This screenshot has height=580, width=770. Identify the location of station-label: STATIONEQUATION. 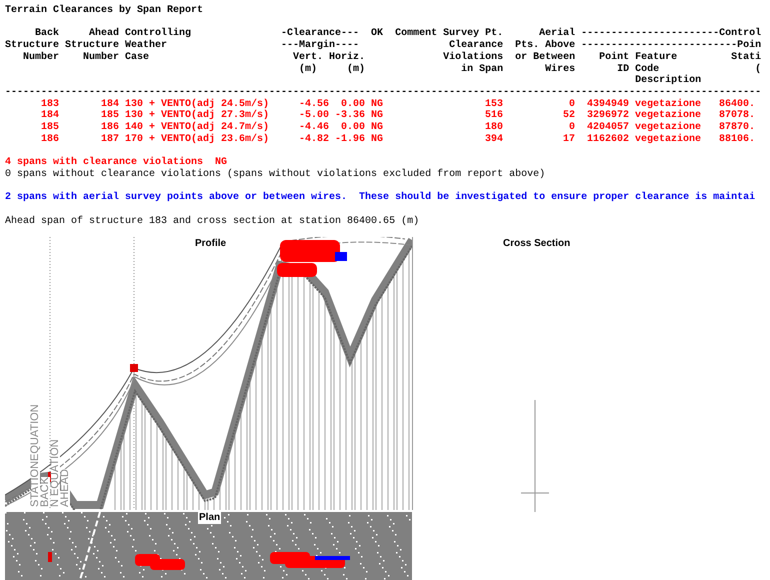
(35, 456).